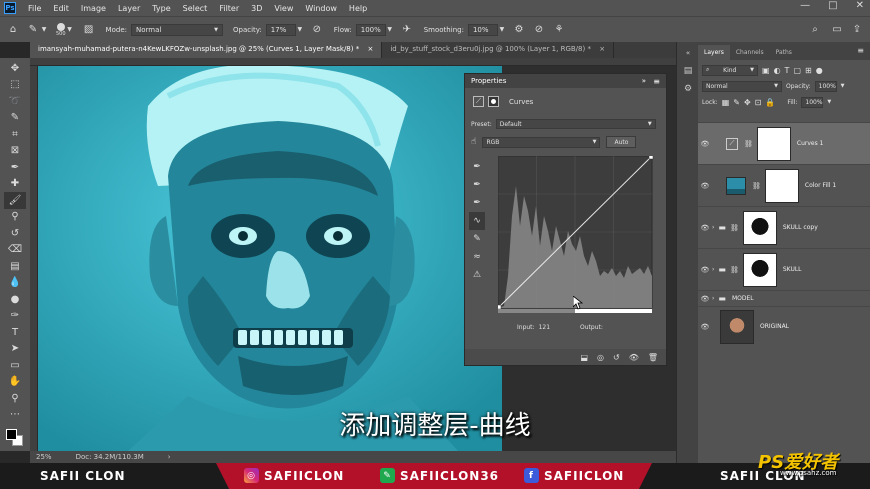 Image resolution: width=870 pixels, height=489 pixels. What do you see at coordinates (766, 70) in the screenshot?
I see `filter-pixel-icon: ▣` at bounding box center [766, 70].